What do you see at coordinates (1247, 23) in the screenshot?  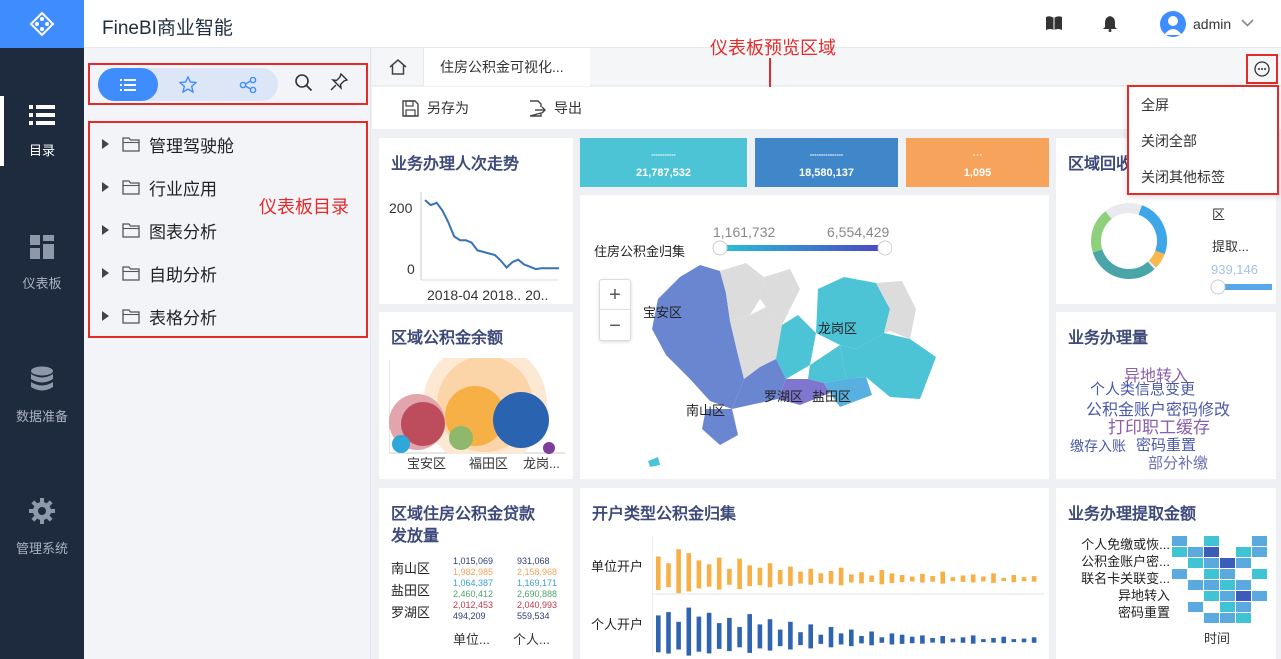 I see `chevron-down-icon` at bounding box center [1247, 23].